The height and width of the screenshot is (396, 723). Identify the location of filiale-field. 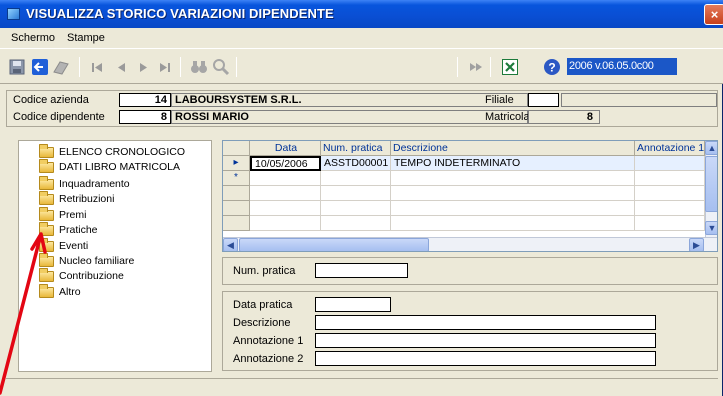
(543, 100).